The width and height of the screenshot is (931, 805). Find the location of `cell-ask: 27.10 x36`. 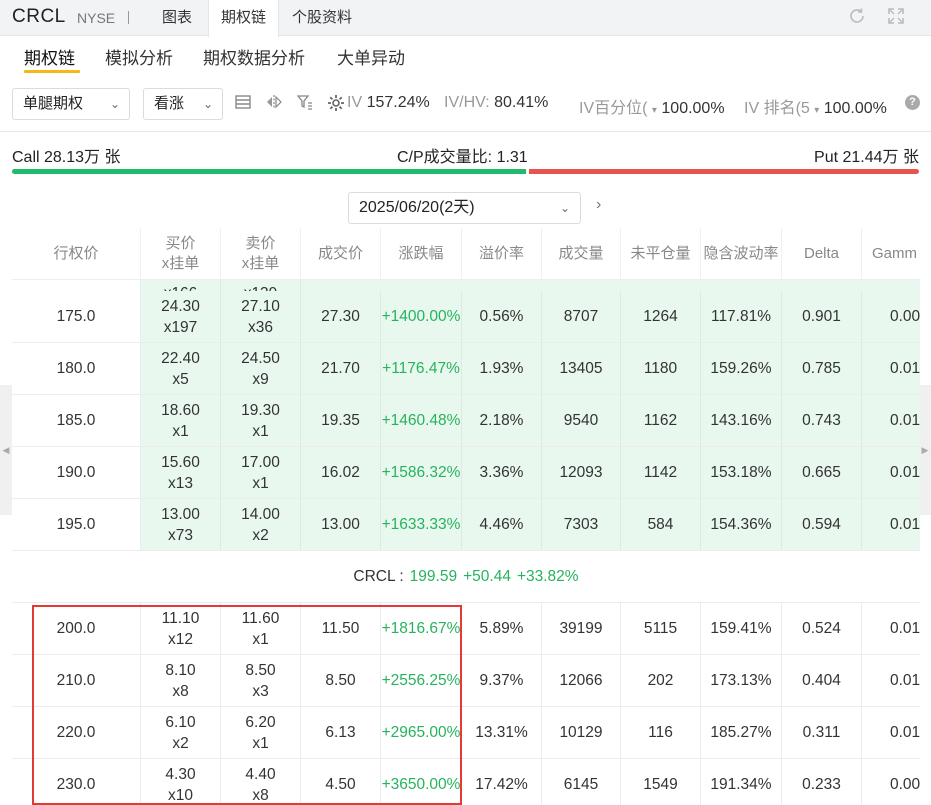

cell-ask: 27.10 x36 is located at coordinates (261, 316).